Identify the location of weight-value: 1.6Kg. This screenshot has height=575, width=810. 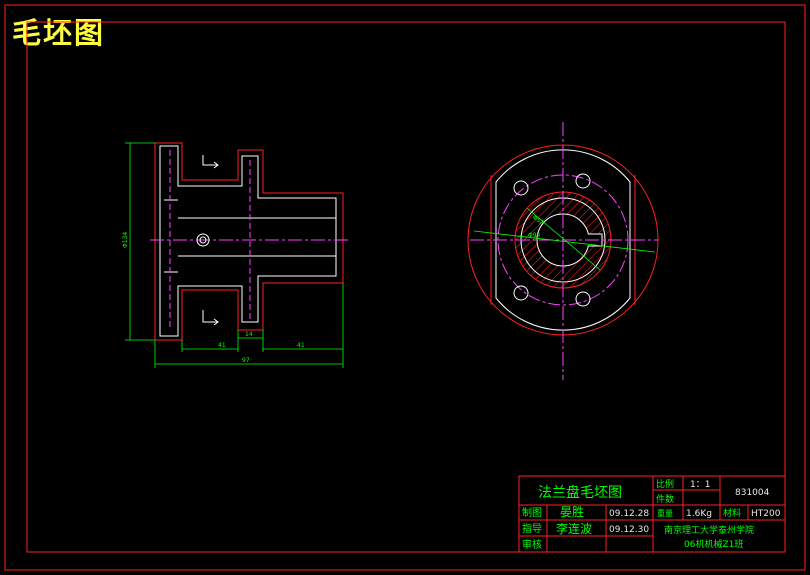
(699, 514).